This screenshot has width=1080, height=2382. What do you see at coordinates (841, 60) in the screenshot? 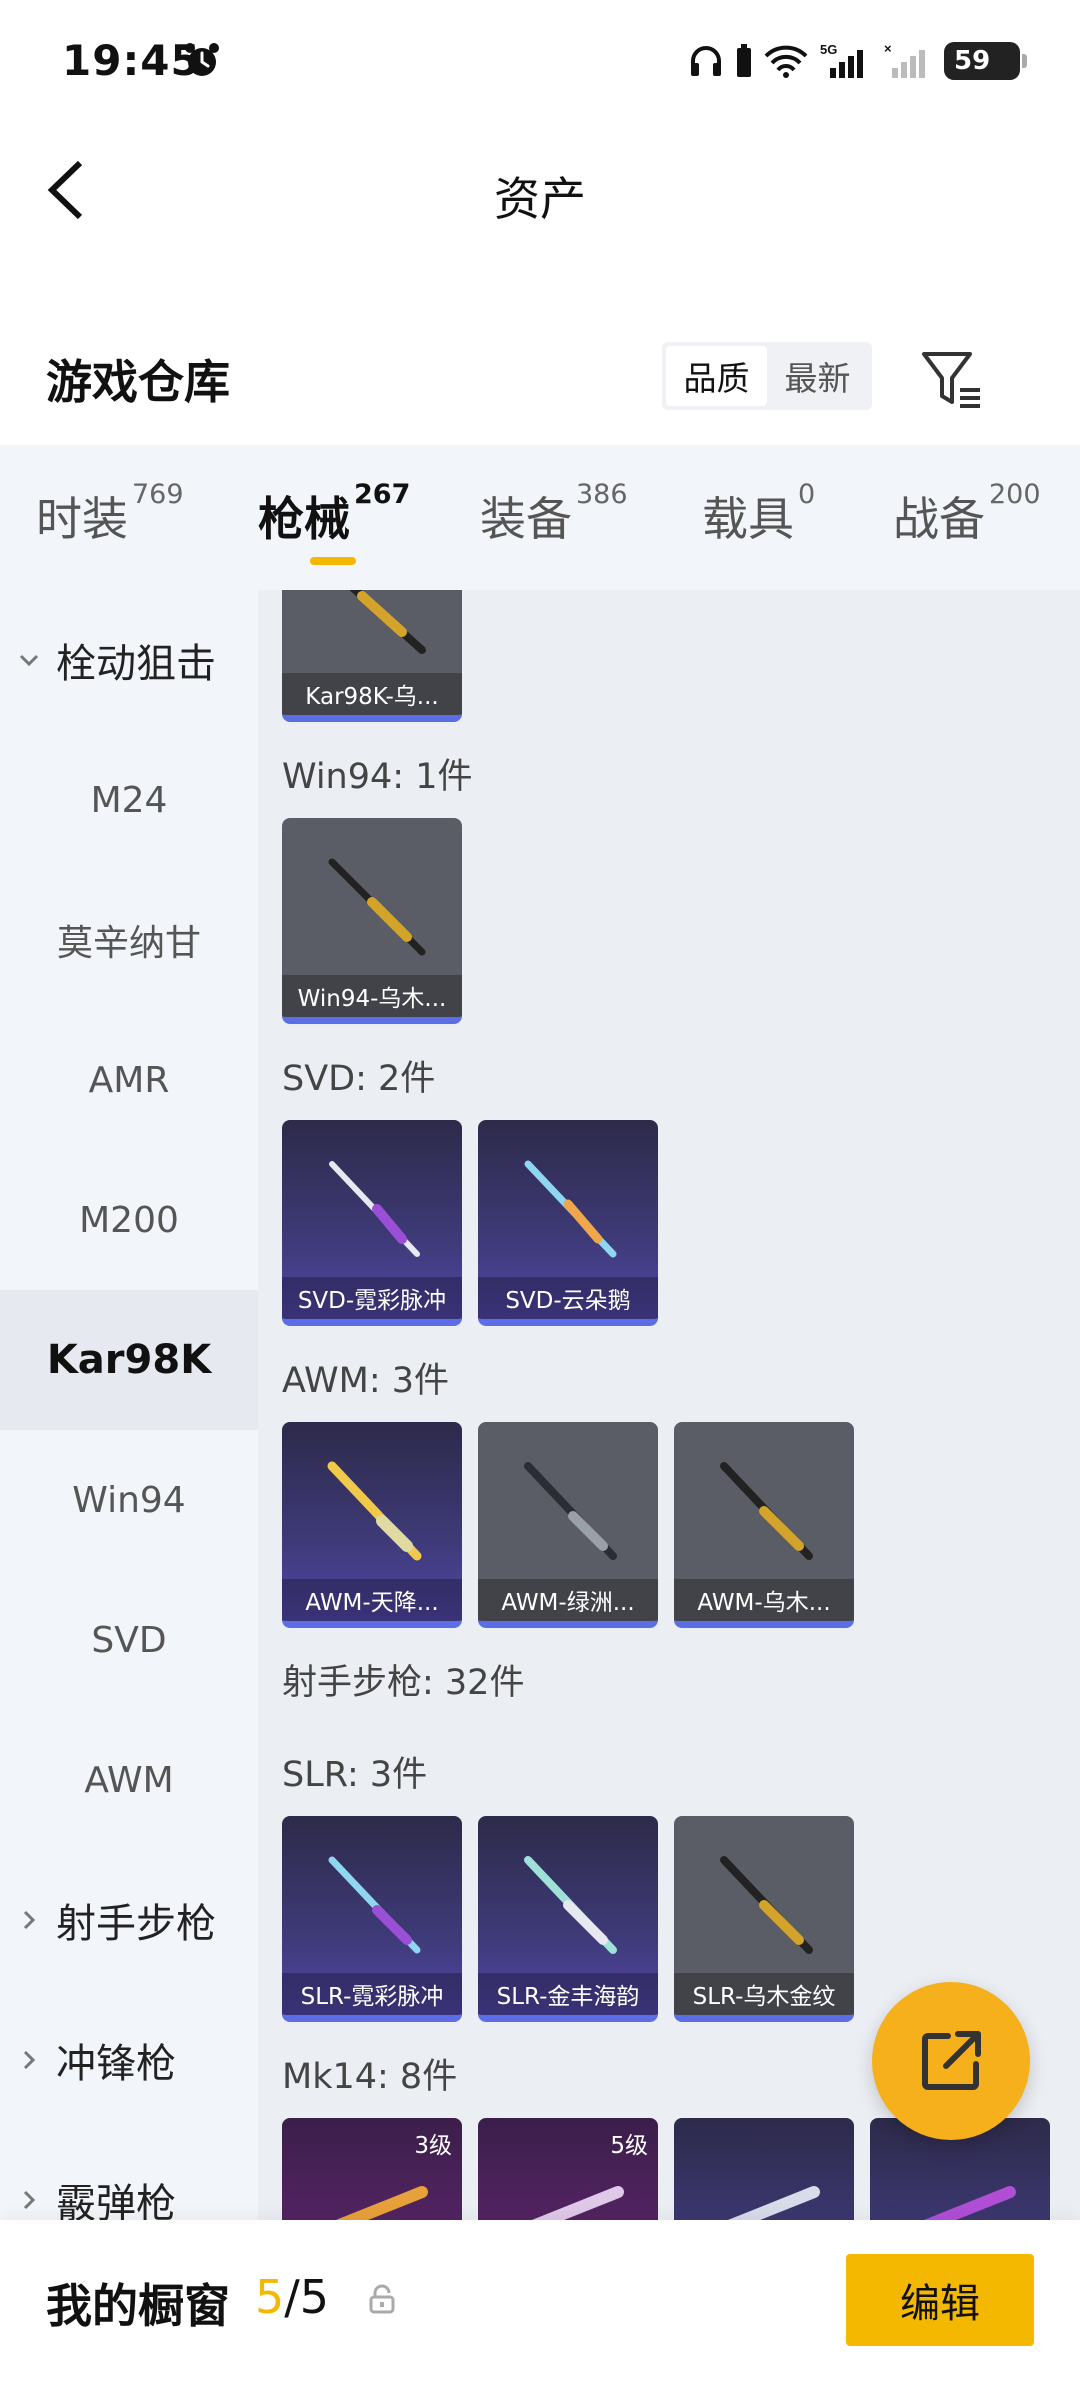
I see `signal-5g-icon: 5G` at bounding box center [841, 60].